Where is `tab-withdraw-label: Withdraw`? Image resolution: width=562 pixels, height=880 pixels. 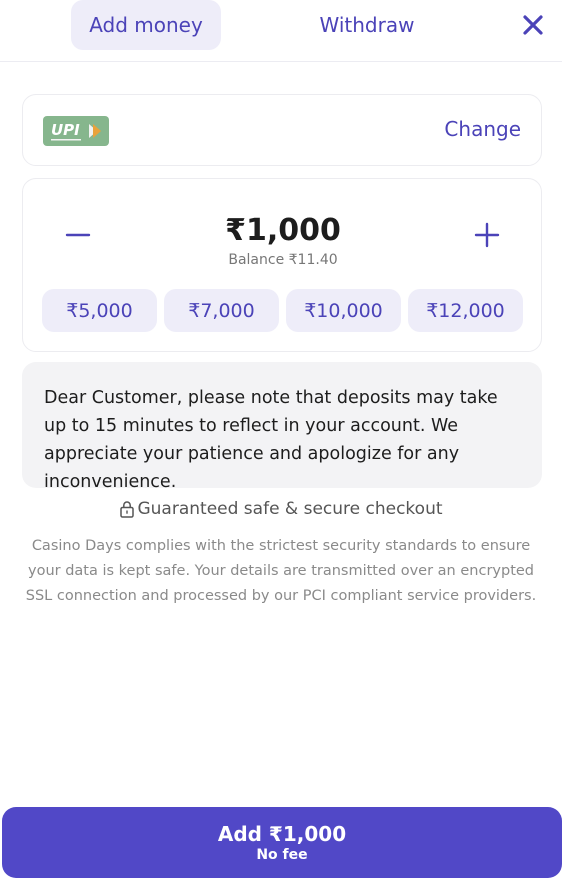
tab-withdraw-label: Withdraw is located at coordinates (367, 25).